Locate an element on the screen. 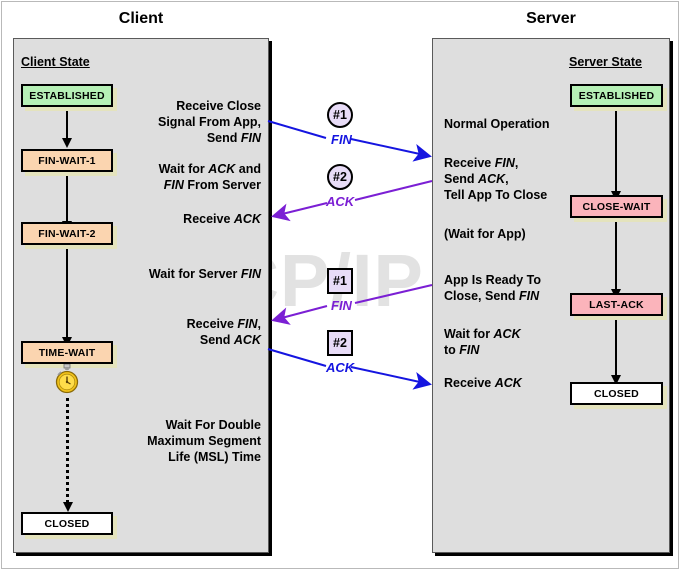  client-note-wait-for-server-fin: Wait for Server FIN is located at coordinates (204, 274).